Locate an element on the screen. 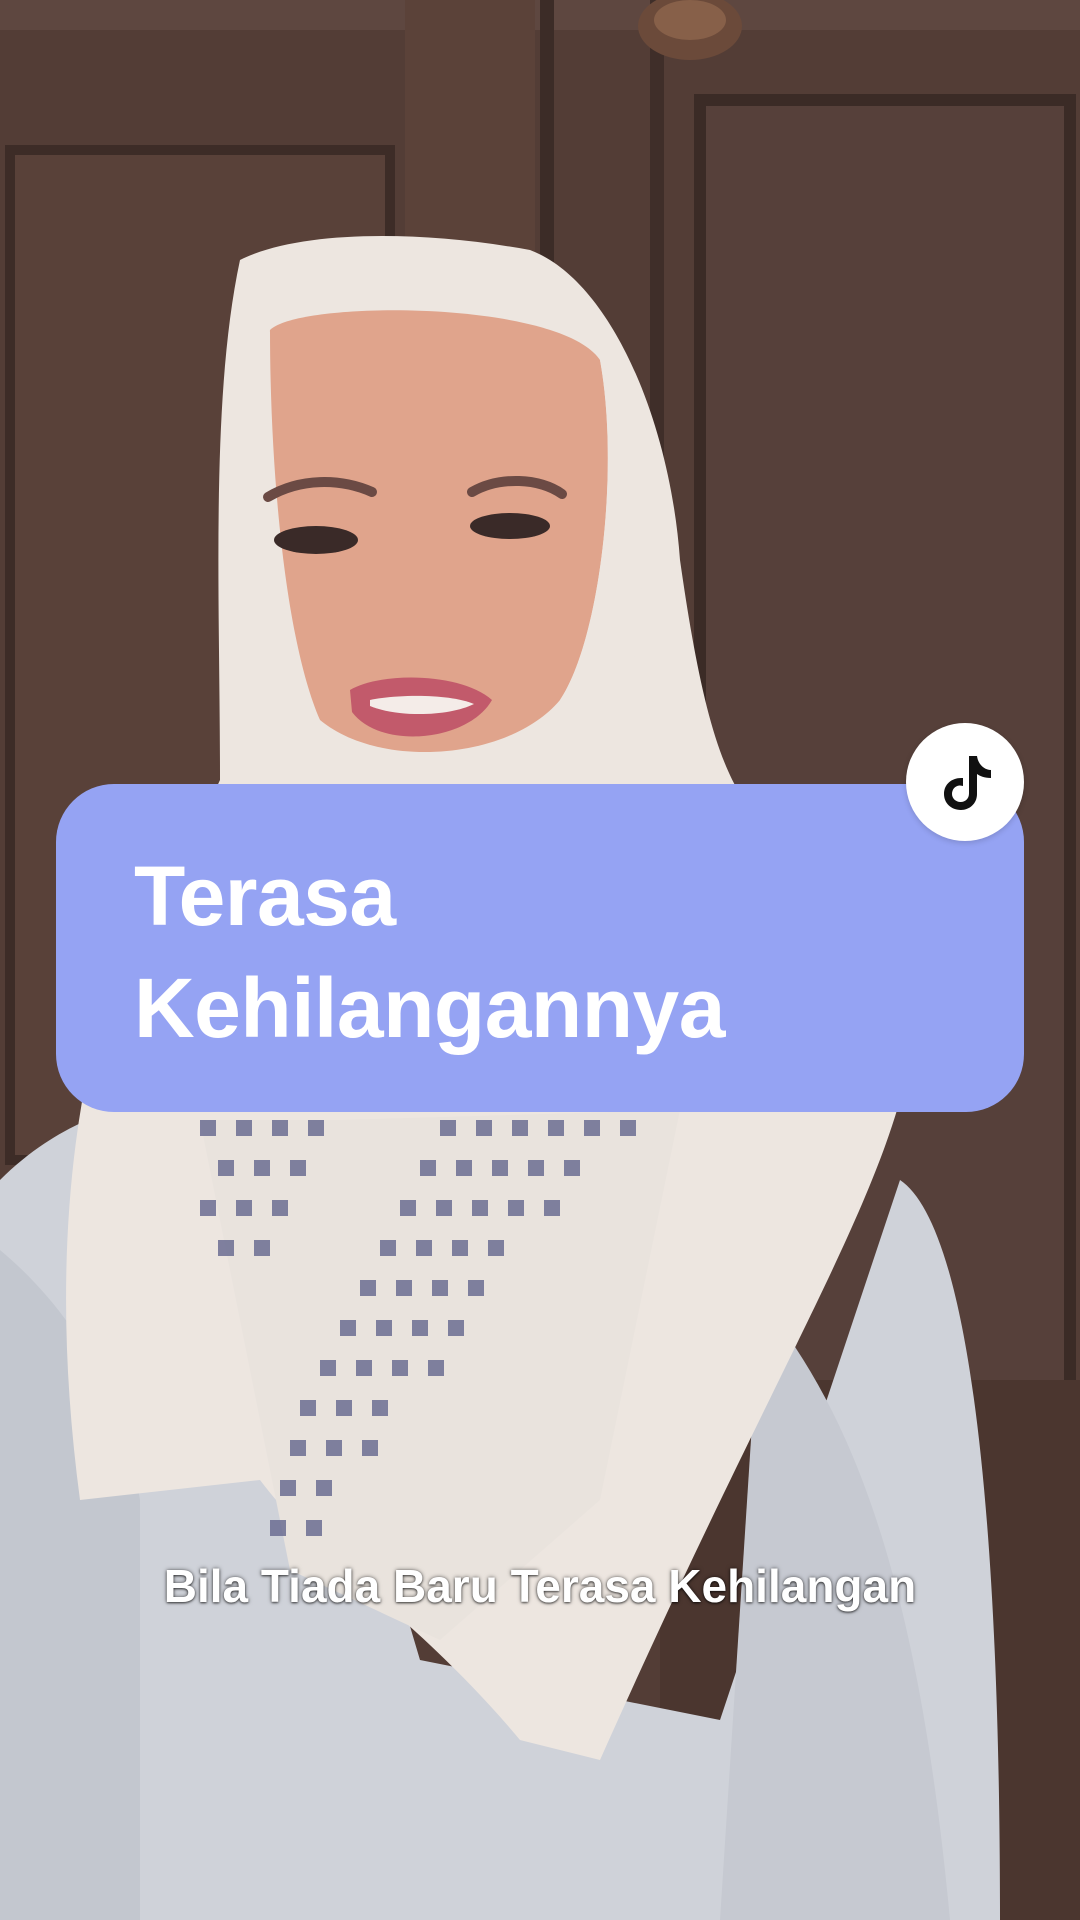 The width and height of the screenshot is (1080, 1920). title-line-1: Terasa is located at coordinates (265, 896).